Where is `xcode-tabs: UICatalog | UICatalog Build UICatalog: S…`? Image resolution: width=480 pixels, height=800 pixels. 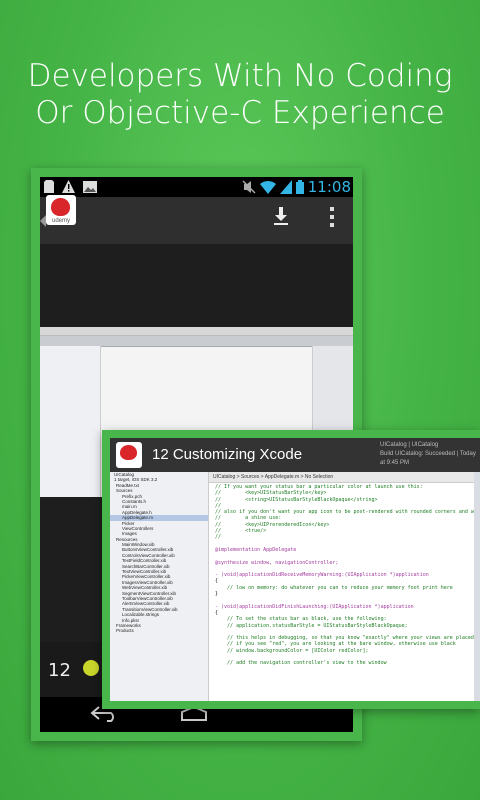 xcode-tabs: UICatalog | UICatalog Build UICatalog: S… is located at coordinates (430, 454).